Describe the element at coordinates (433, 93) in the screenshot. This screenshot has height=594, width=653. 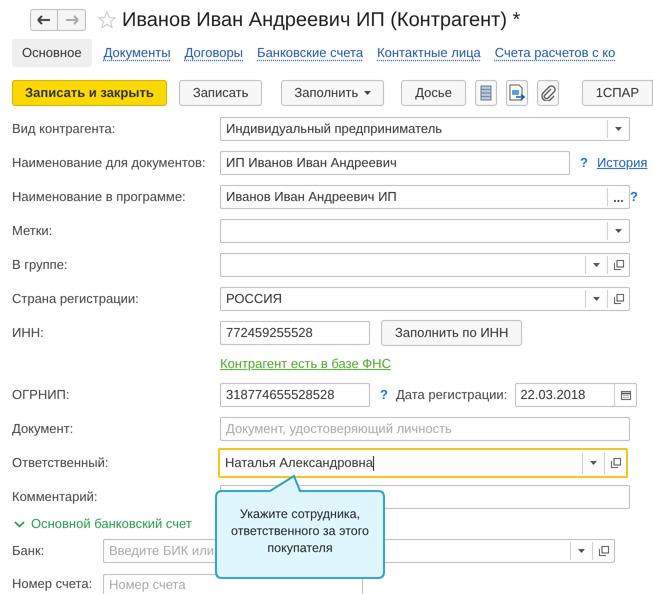
I see `toolbar-button: Досье` at that location.